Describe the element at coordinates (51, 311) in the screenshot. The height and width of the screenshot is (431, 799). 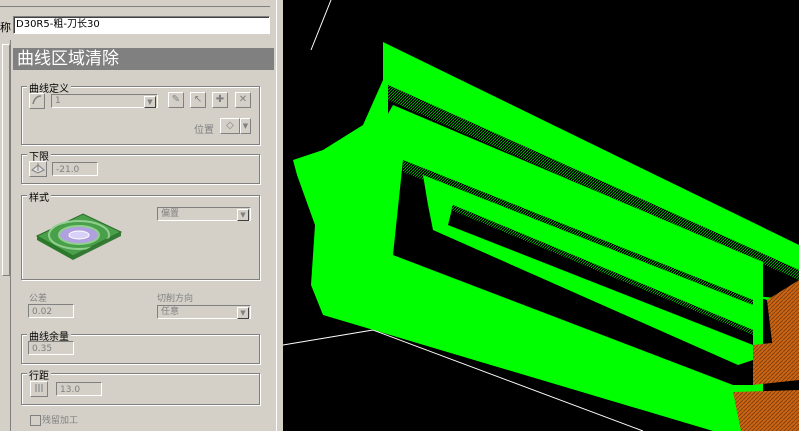
I see `tolerance-input: 0.02` at that location.